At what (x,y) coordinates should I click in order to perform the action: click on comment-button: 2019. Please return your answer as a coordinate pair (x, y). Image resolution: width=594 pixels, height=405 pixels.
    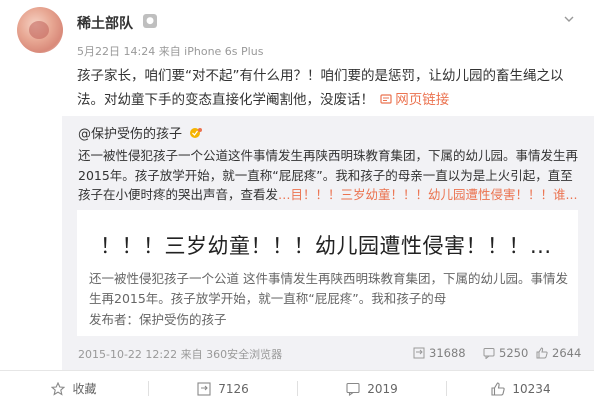
    Looking at the image, I should click on (372, 388).